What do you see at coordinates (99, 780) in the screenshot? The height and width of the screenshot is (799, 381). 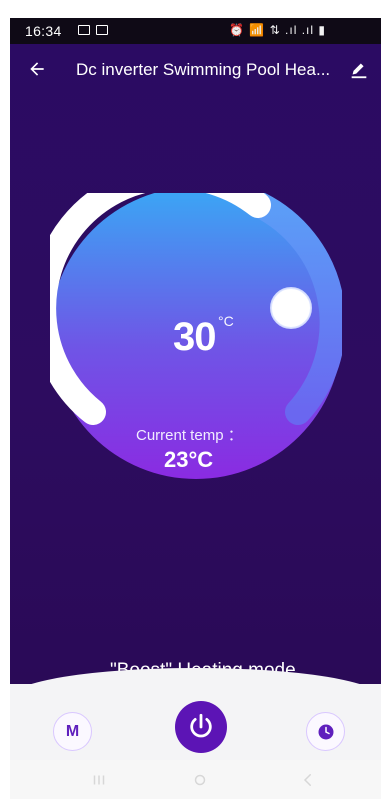 I see `recent-apps-icon` at bounding box center [99, 780].